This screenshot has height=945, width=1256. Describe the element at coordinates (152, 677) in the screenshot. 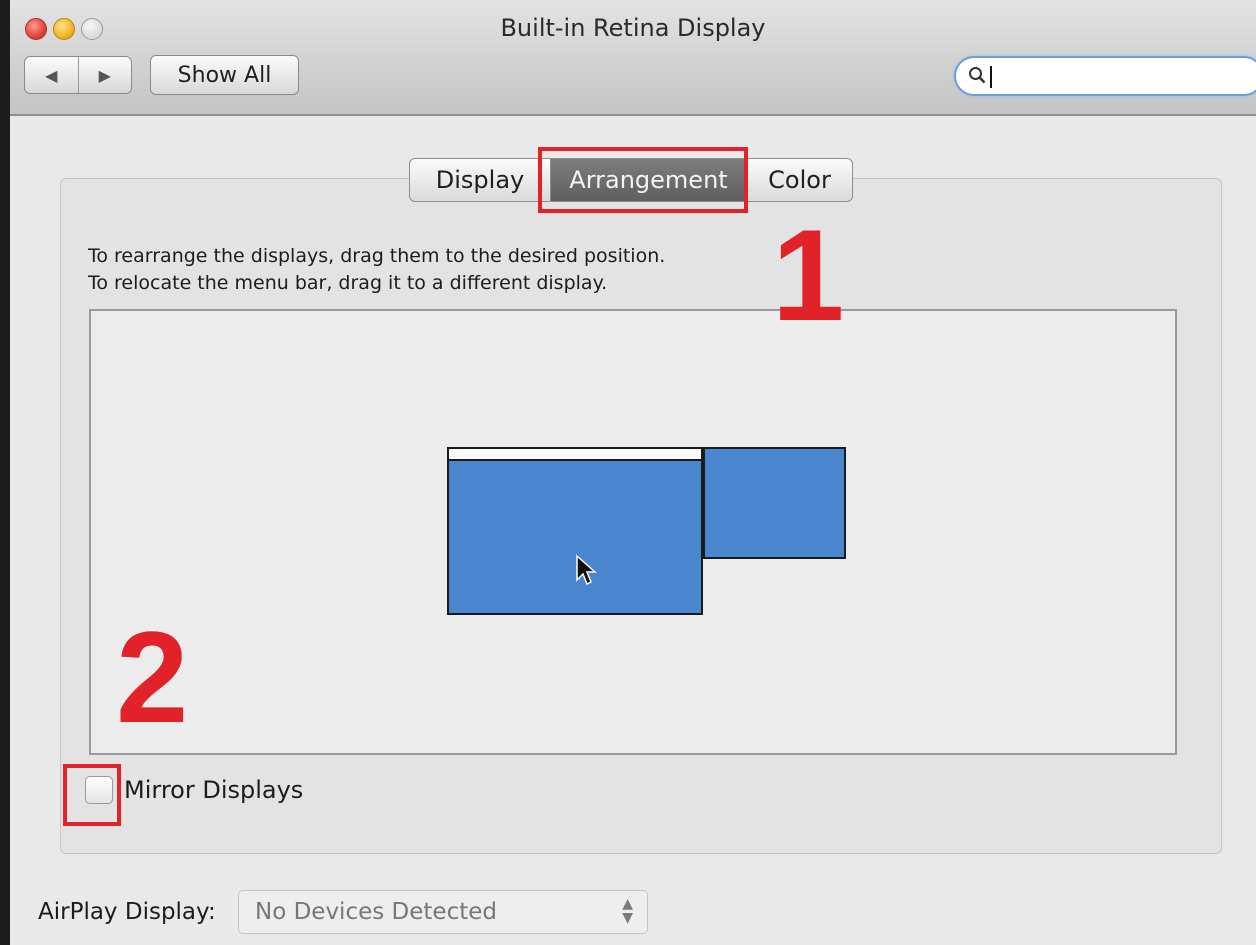

I see `annotation-step-2: 2` at that location.